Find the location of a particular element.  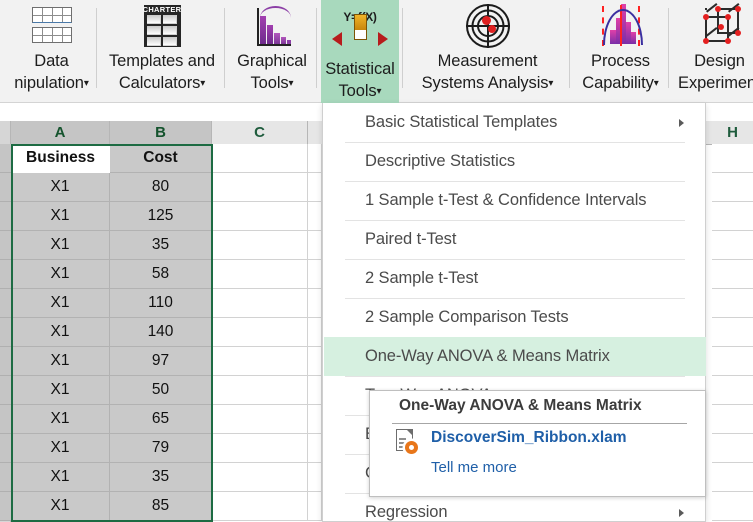

column-header-h: H is located at coordinates (732, 132).